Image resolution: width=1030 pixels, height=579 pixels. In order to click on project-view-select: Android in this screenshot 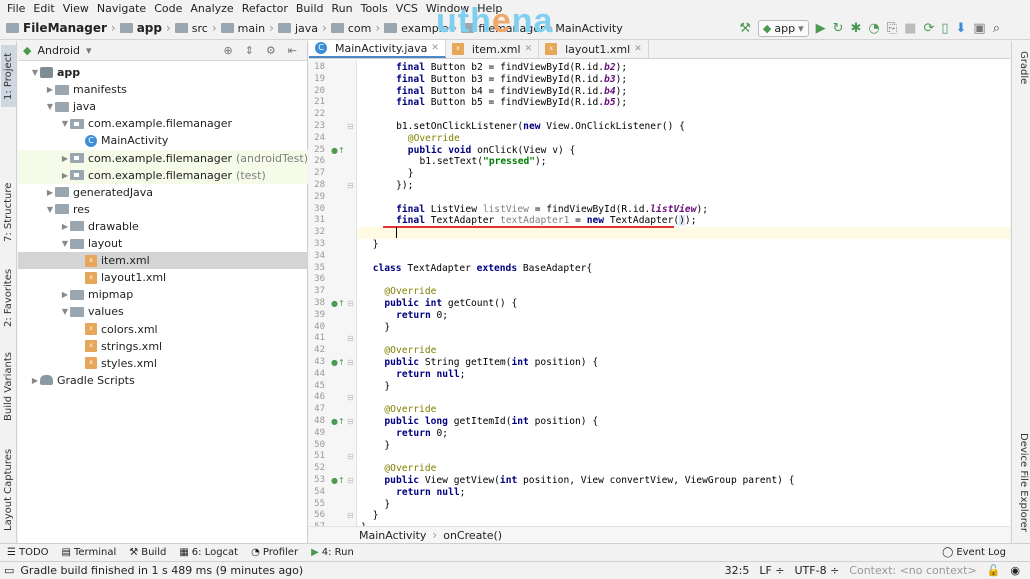, I will do `click(58, 50)`.